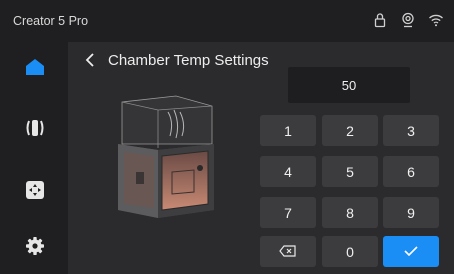  Describe the element at coordinates (411, 212) in the screenshot. I see `key-9: 9` at that location.